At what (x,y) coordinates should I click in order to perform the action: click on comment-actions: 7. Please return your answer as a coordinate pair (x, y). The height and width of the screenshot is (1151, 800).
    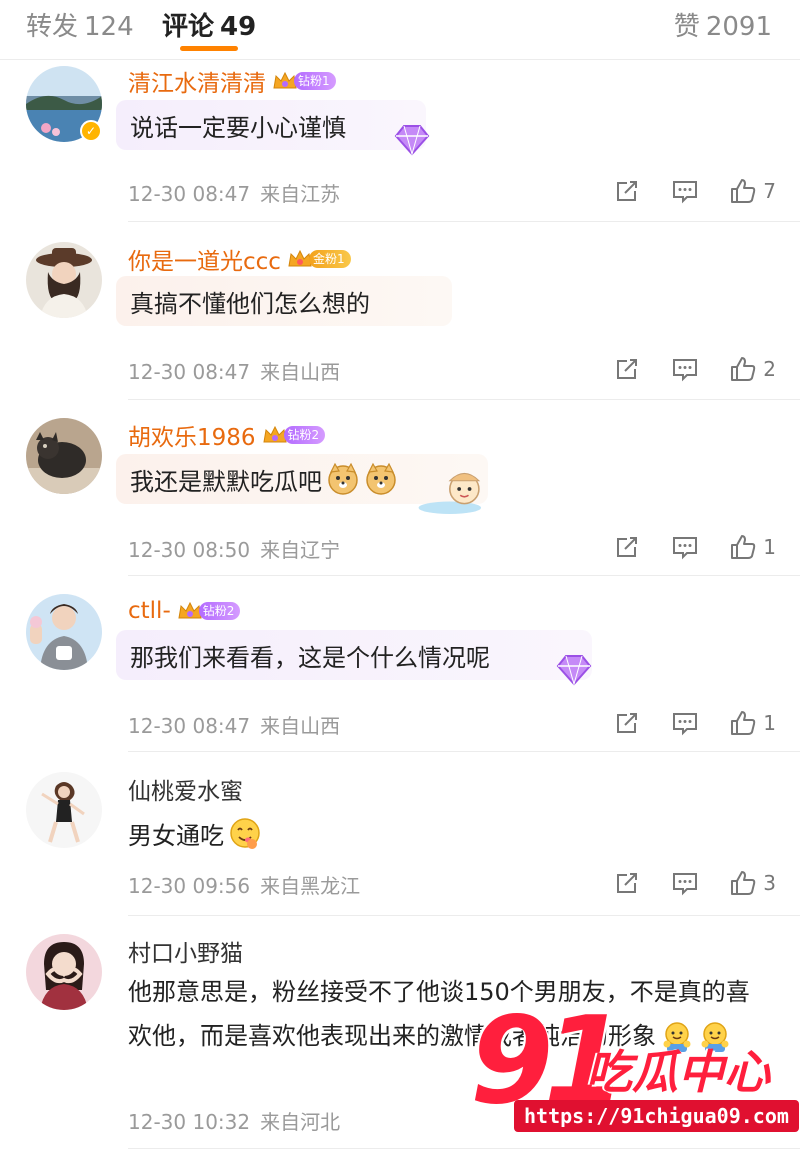
    Looking at the image, I should click on (679, 191).